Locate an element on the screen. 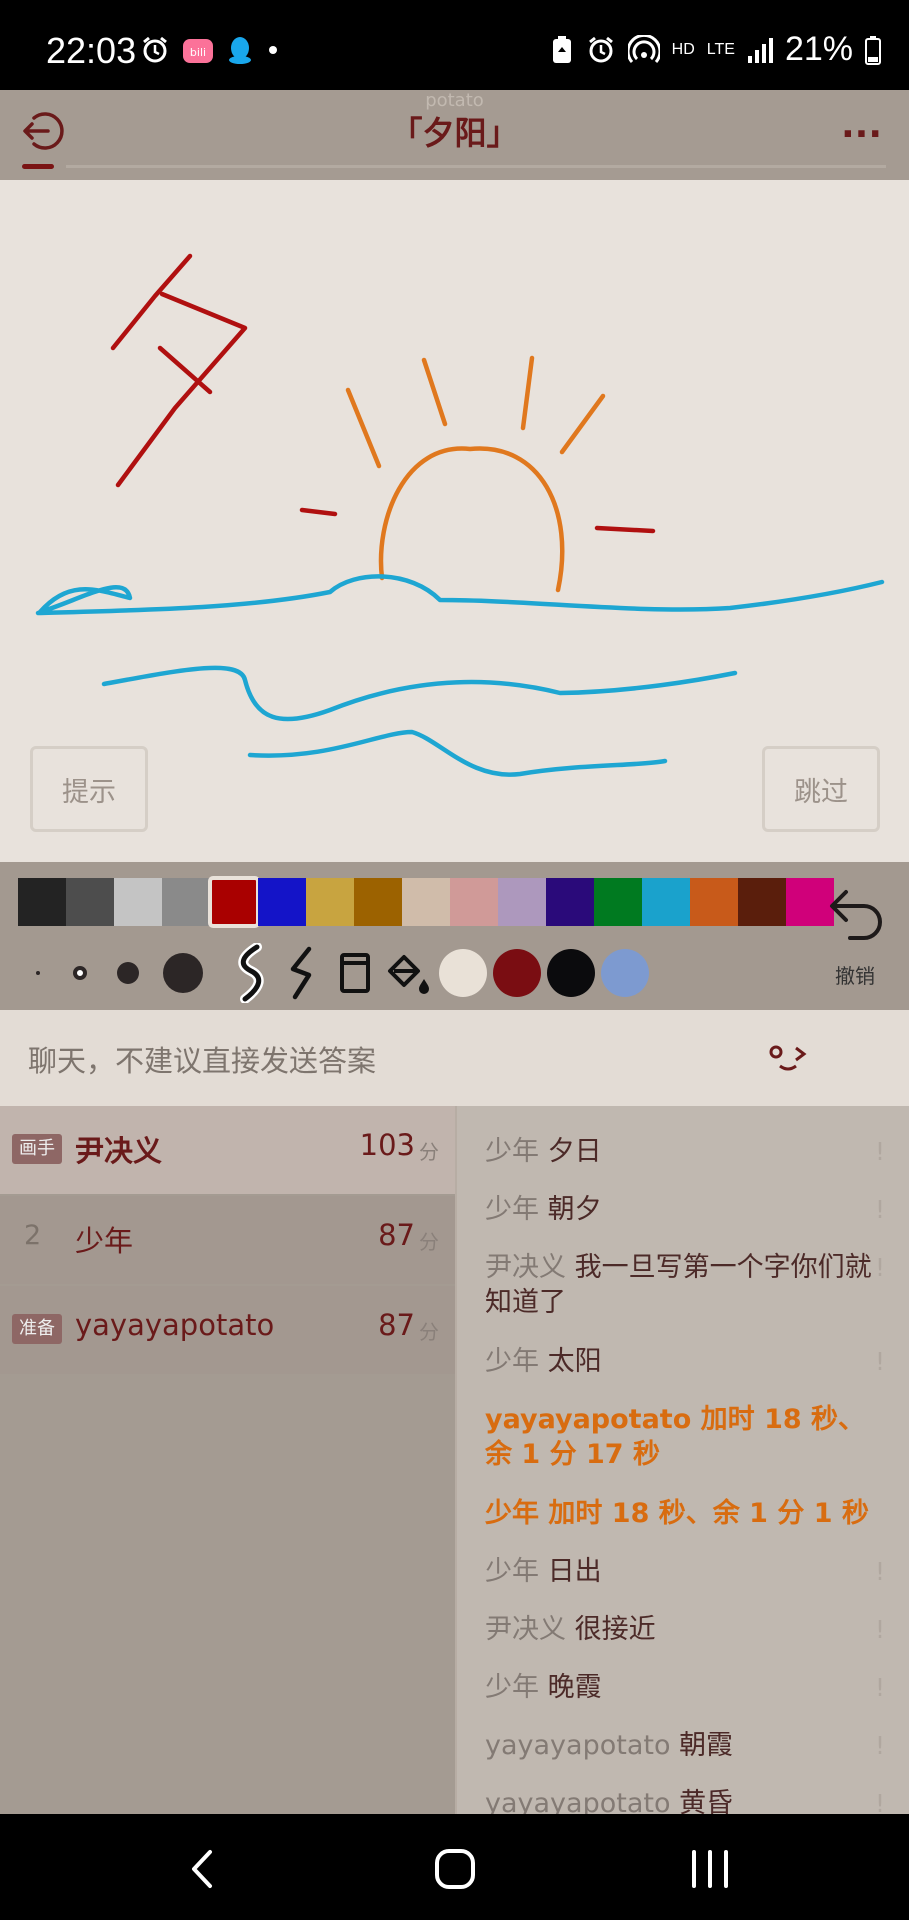 The height and width of the screenshot is (1920, 909). brush-size-medium is located at coordinates (128, 973).